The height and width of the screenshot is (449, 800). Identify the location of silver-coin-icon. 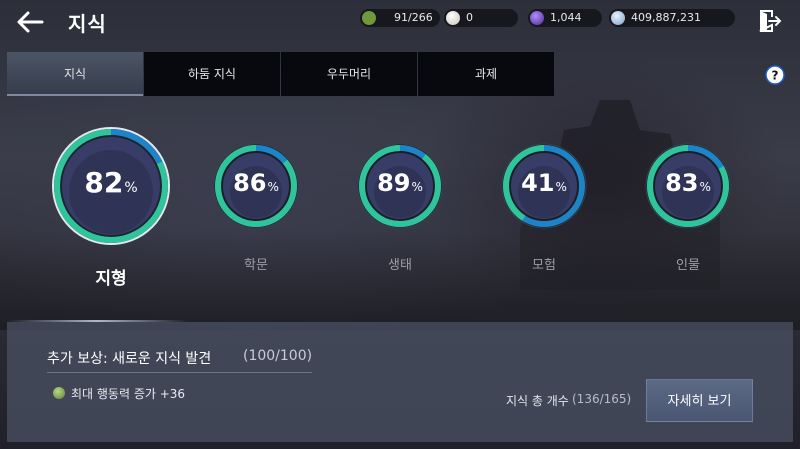
(618, 18).